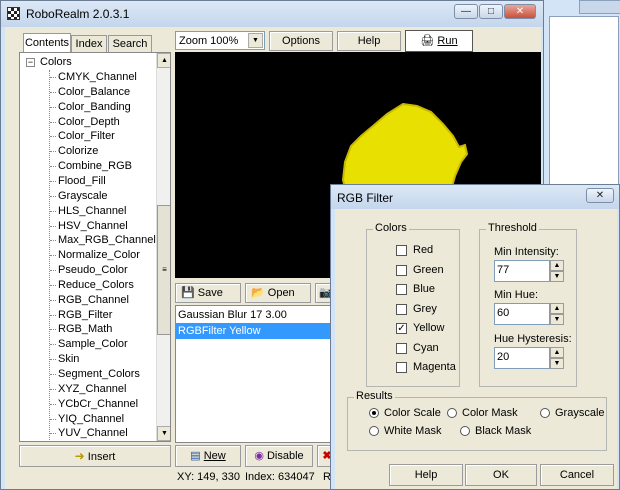  I want to click on tab-index: Index, so click(89, 44).